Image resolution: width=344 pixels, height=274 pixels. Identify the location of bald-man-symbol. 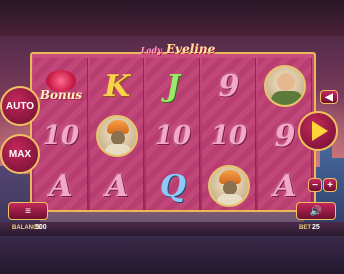
(285, 86).